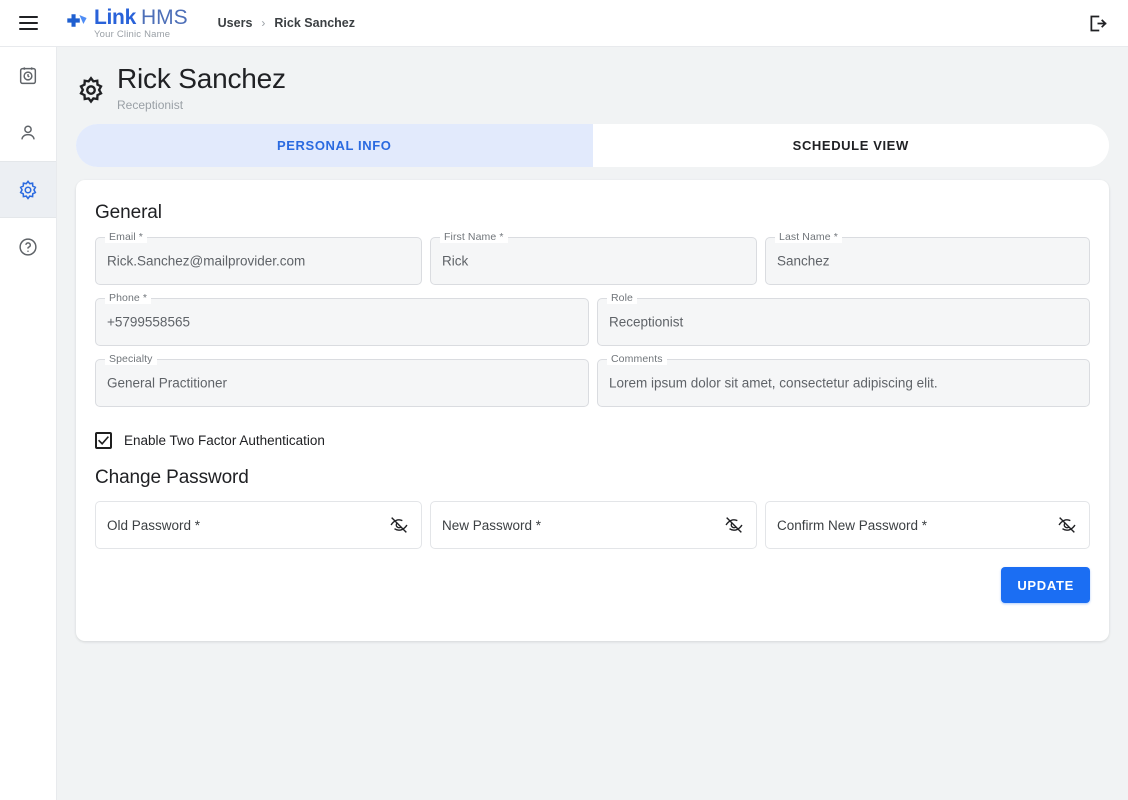  I want to click on sidebar-item-settings, so click(28, 189).